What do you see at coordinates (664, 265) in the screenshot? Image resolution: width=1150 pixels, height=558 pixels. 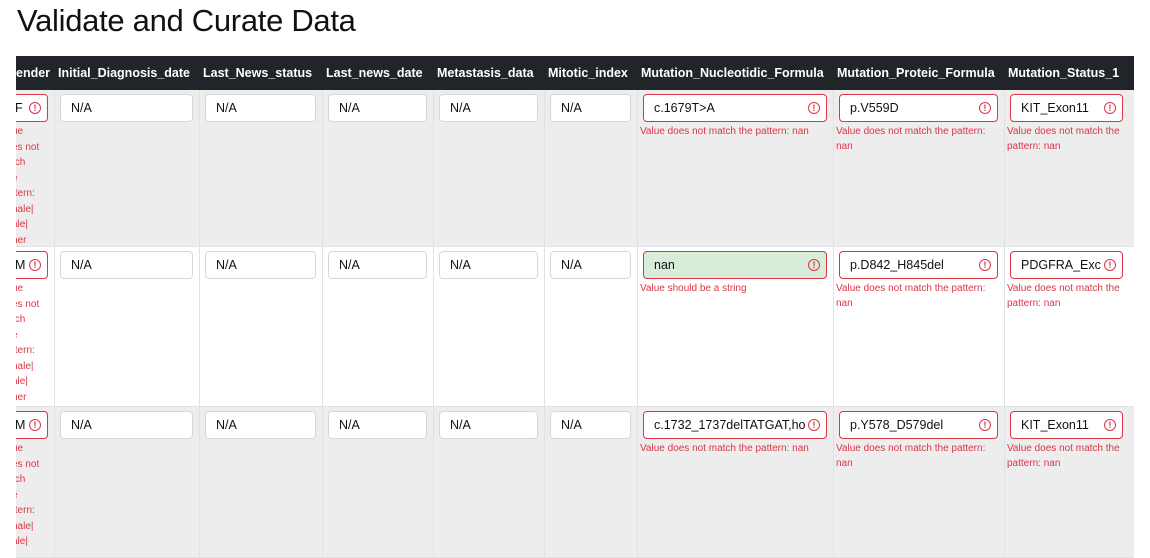 I see `cell-value: nan` at bounding box center [664, 265].